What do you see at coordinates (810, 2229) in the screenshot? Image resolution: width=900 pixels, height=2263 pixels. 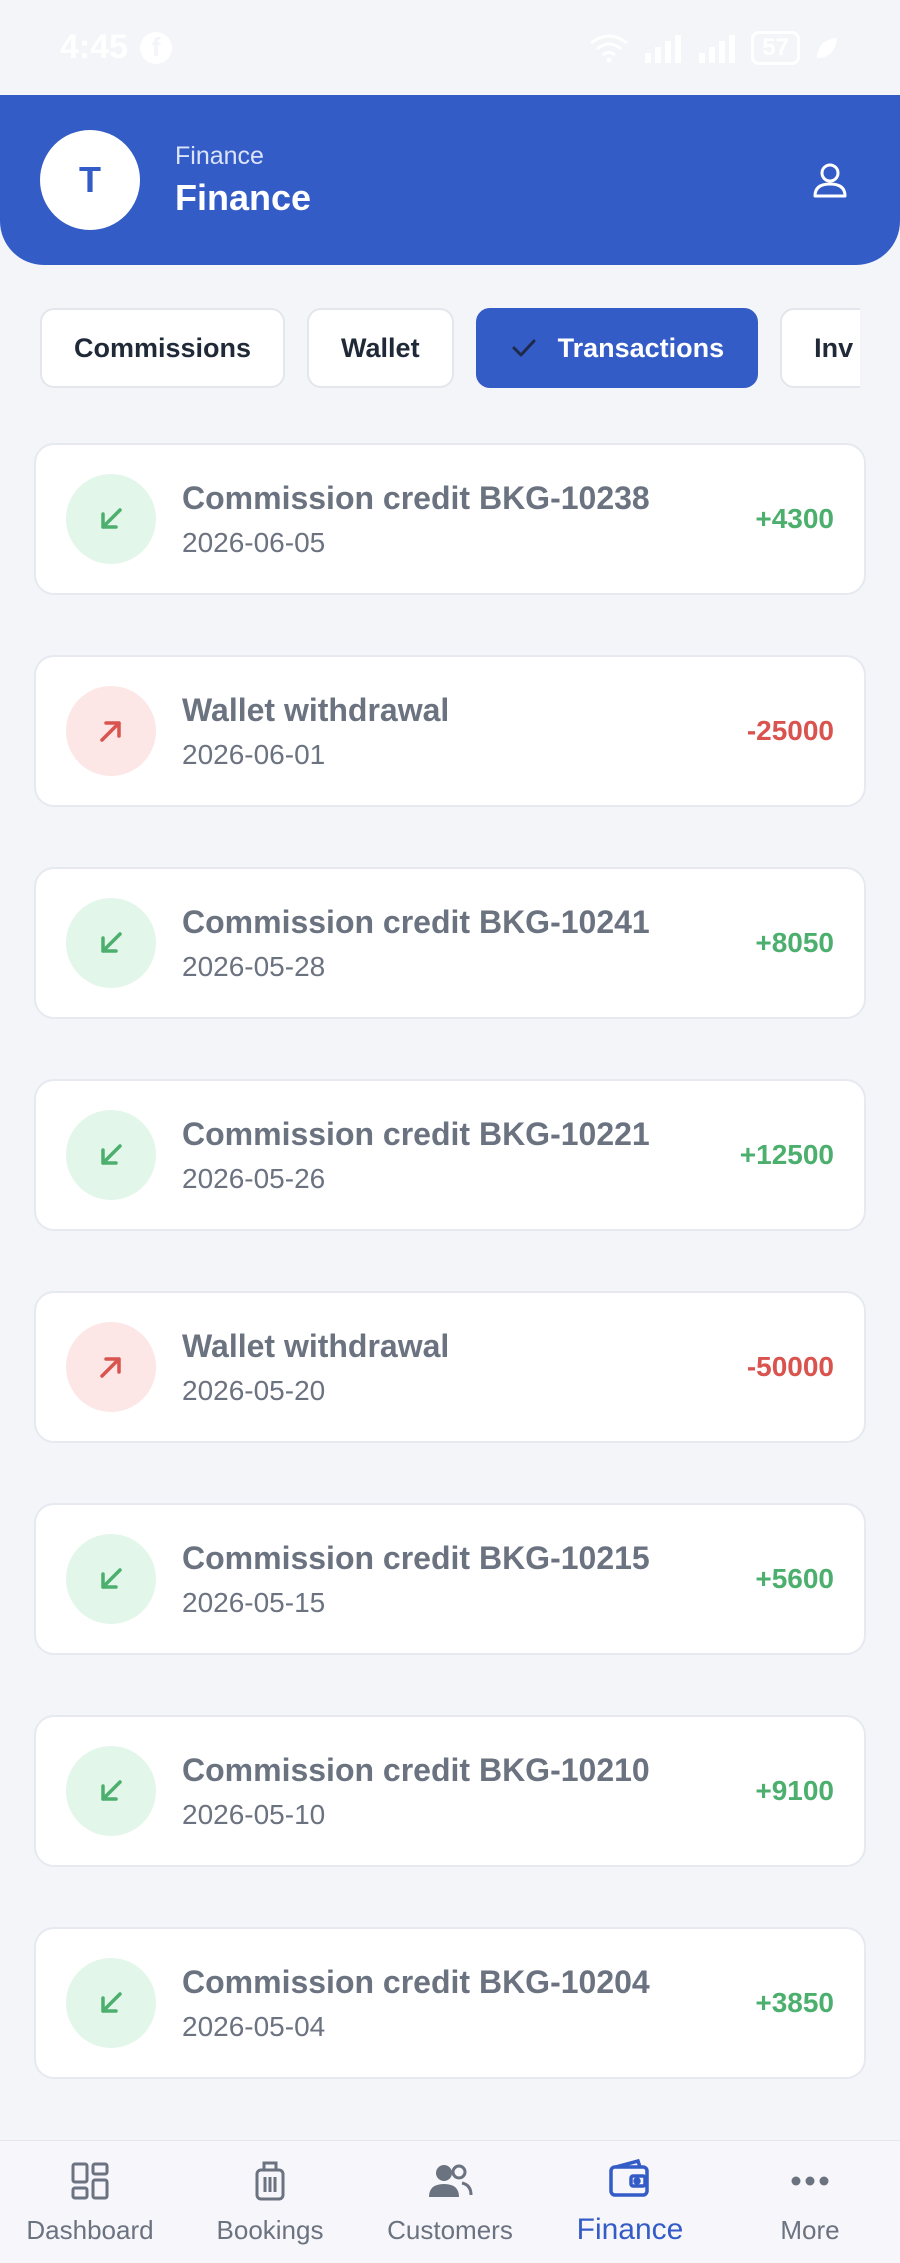 I see `nav-label: More` at bounding box center [810, 2229].